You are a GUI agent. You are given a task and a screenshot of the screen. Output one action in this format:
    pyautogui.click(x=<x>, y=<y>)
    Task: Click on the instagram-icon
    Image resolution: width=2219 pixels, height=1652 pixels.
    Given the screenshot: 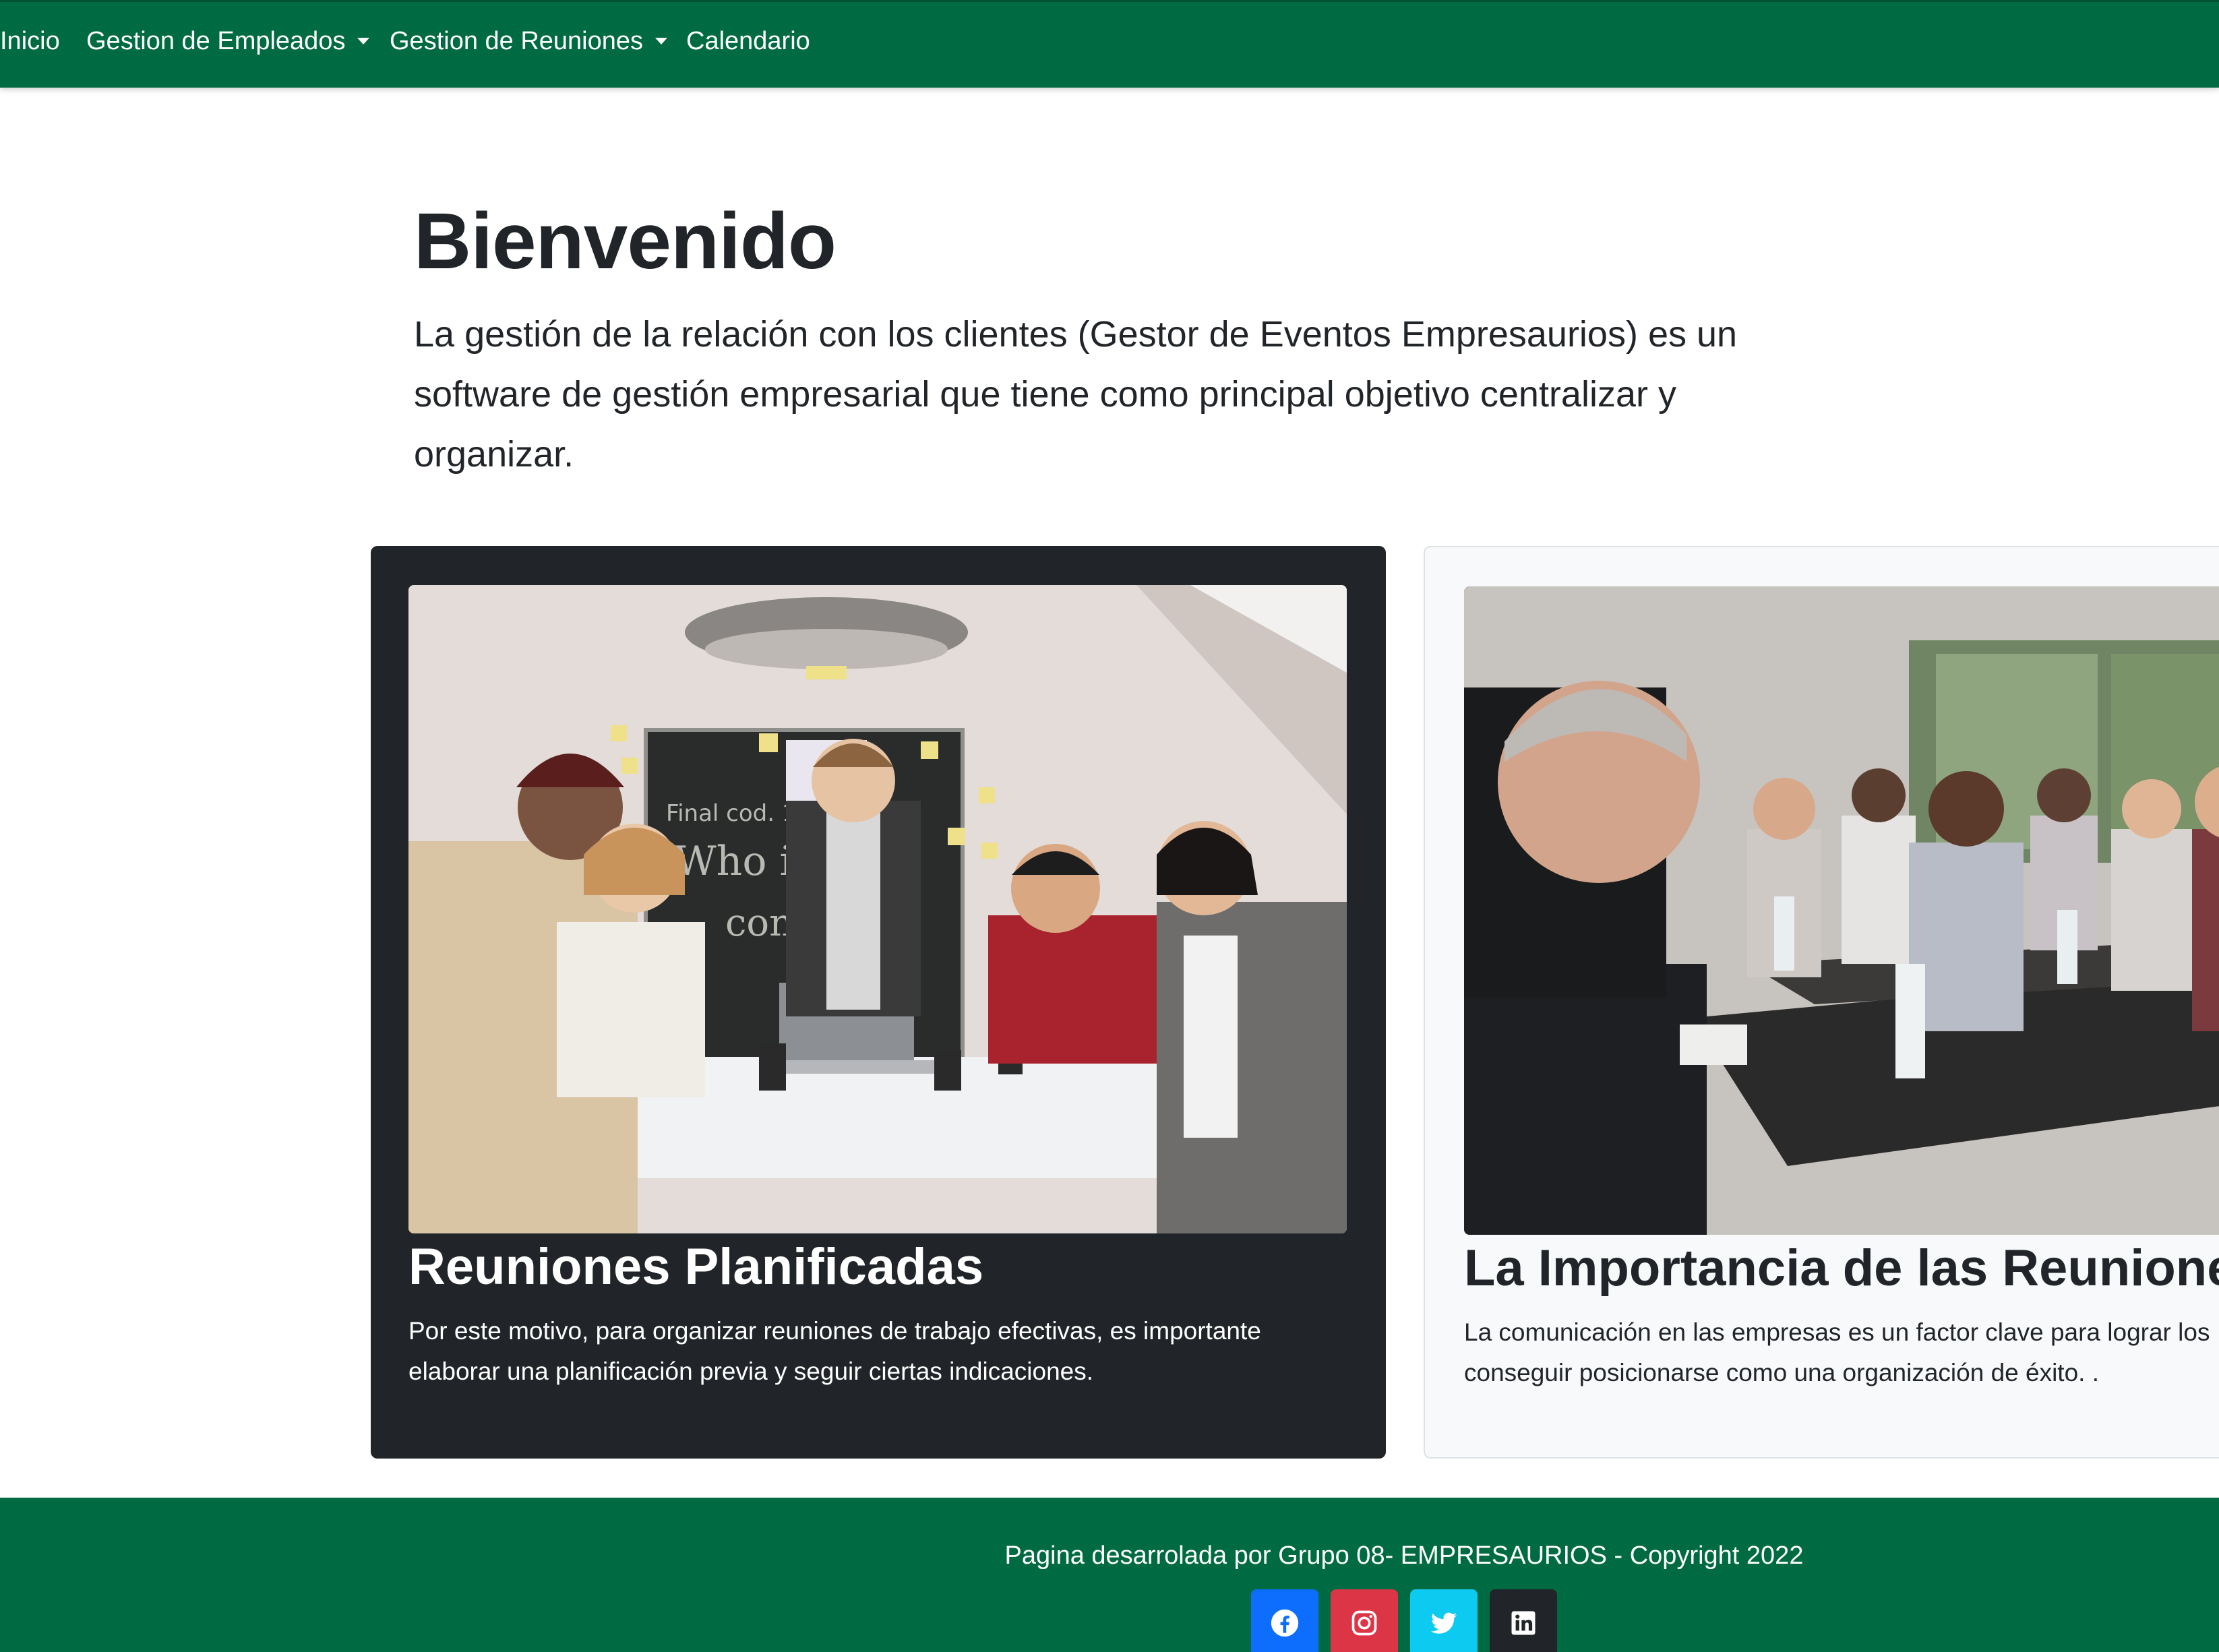 What is the action you would take?
    pyautogui.click(x=1364, y=1623)
    